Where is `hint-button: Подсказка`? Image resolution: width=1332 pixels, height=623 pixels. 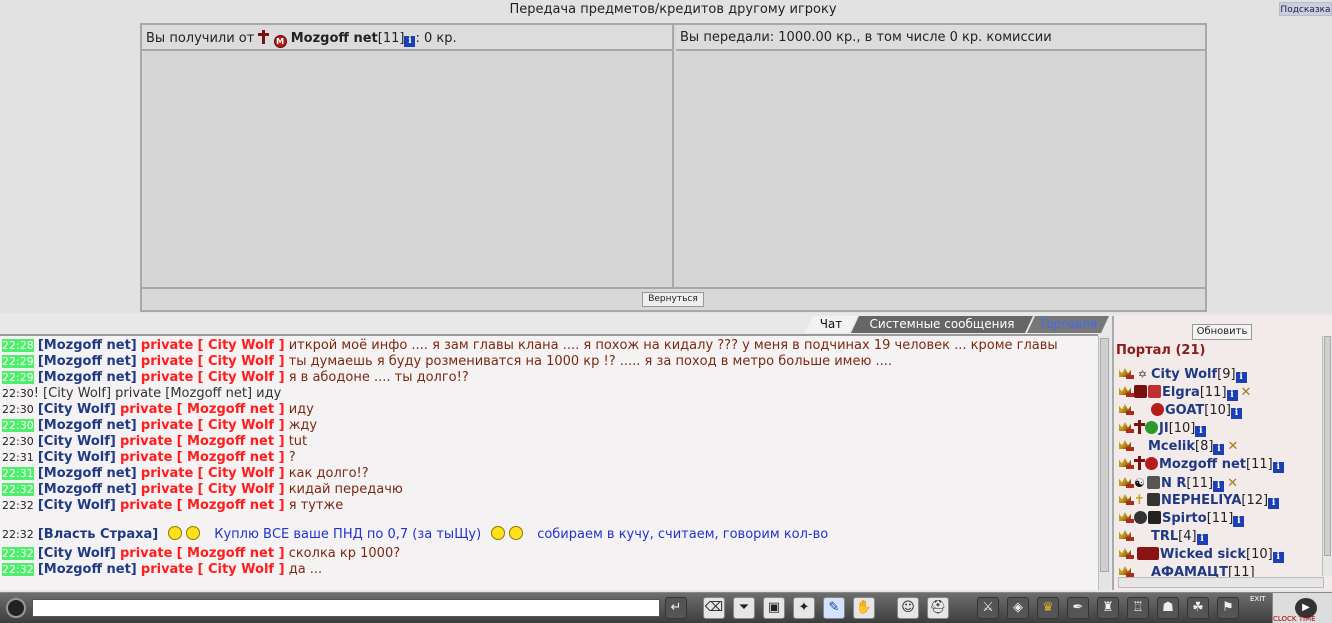 hint-button: Подсказка is located at coordinates (1305, 9).